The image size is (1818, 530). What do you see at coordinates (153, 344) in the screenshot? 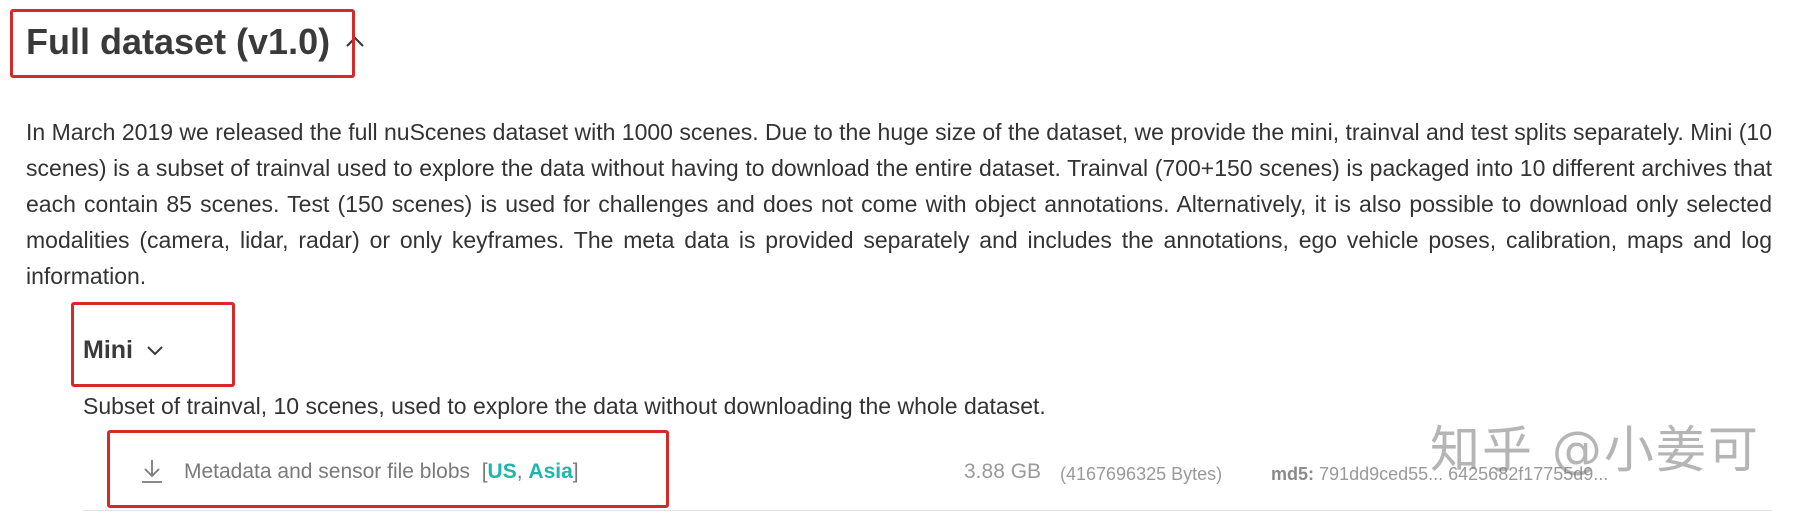
I see `annotation-box-mini` at bounding box center [153, 344].